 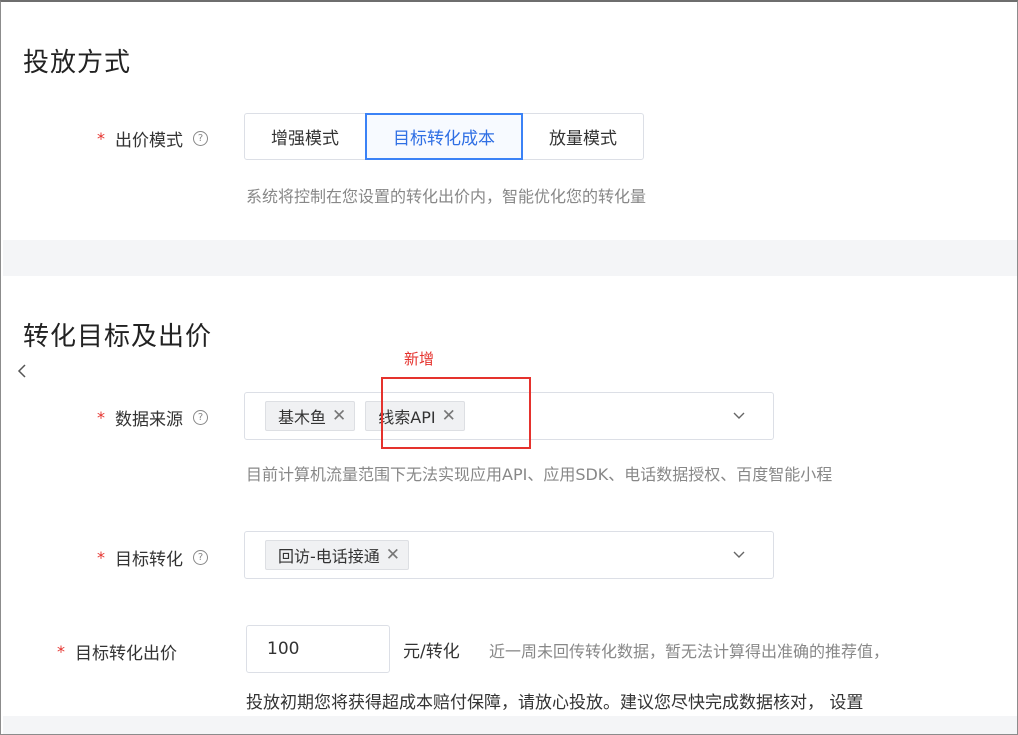 What do you see at coordinates (583, 136) in the screenshot?
I see `bid-mode-option-volume: 放量模式` at bounding box center [583, 136].